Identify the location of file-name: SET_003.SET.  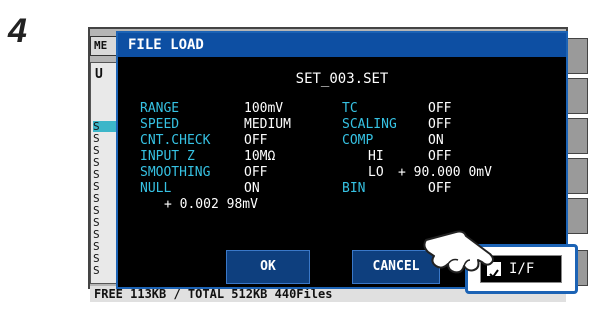
(342, 79).